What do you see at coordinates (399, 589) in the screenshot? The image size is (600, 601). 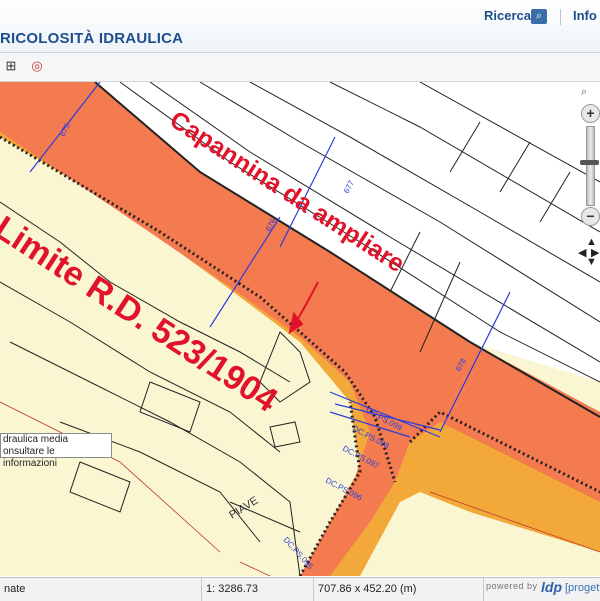 I see `extent-readout: 707.86 x 452.20 (m)` at bounding box center [399, 589].